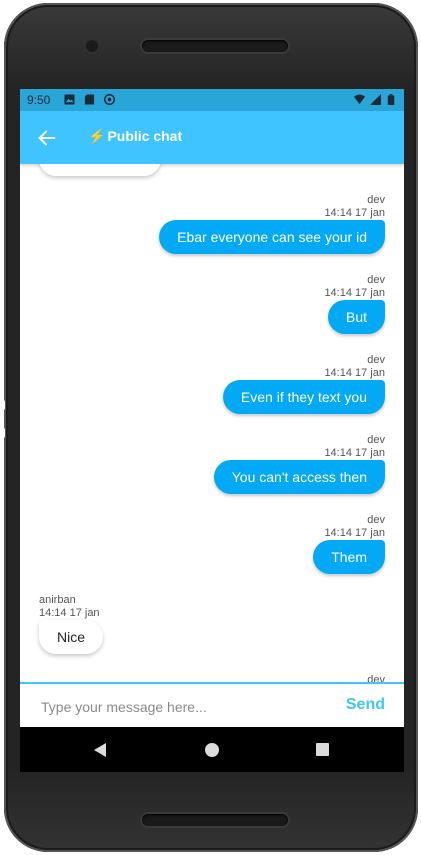  I want to click on message-bubble-outgoing: You can't access then, so click(299, 477).